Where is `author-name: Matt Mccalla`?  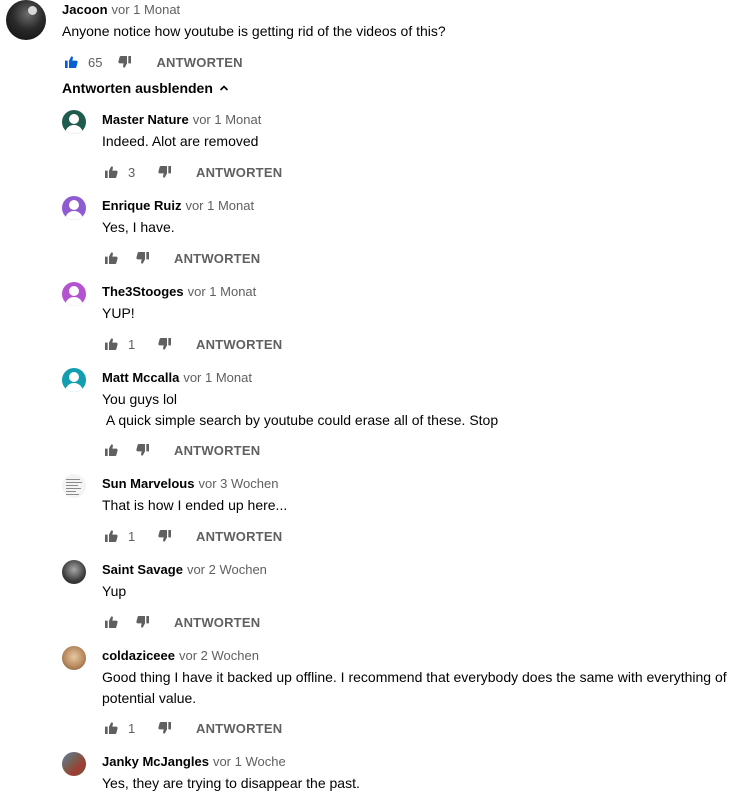 author-name: Matt Mccalla is located at coordinates (140, 377).